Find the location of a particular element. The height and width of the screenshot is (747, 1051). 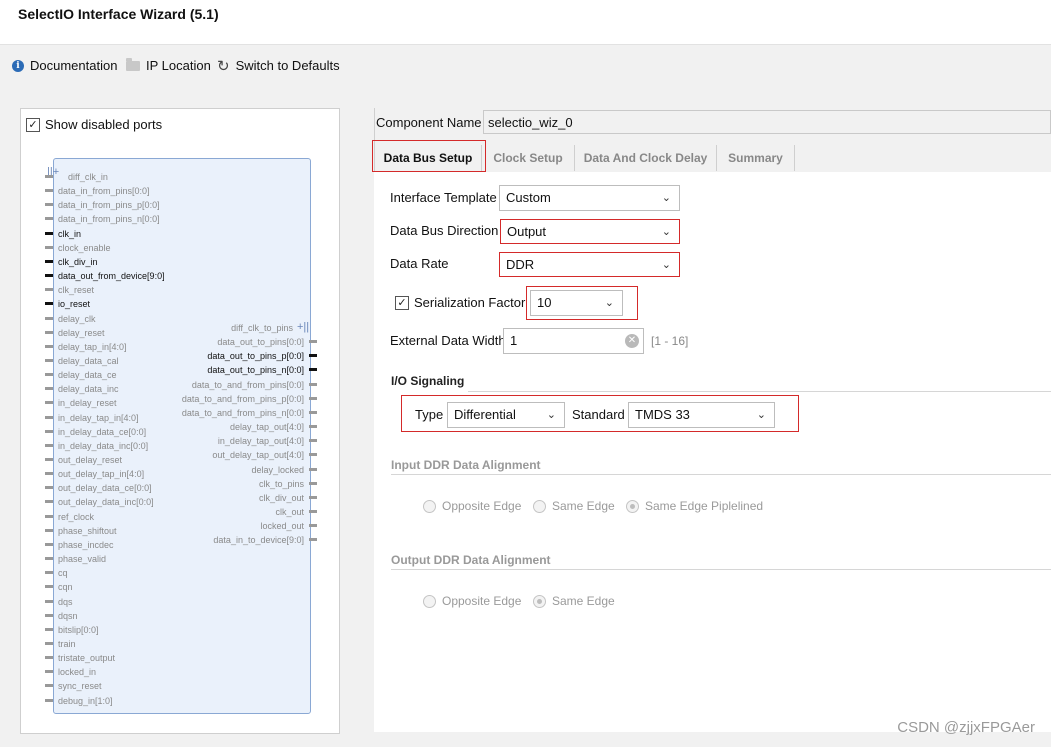

output-ddr-option-label: Opposite Edge is located at coordinates (482, 601).